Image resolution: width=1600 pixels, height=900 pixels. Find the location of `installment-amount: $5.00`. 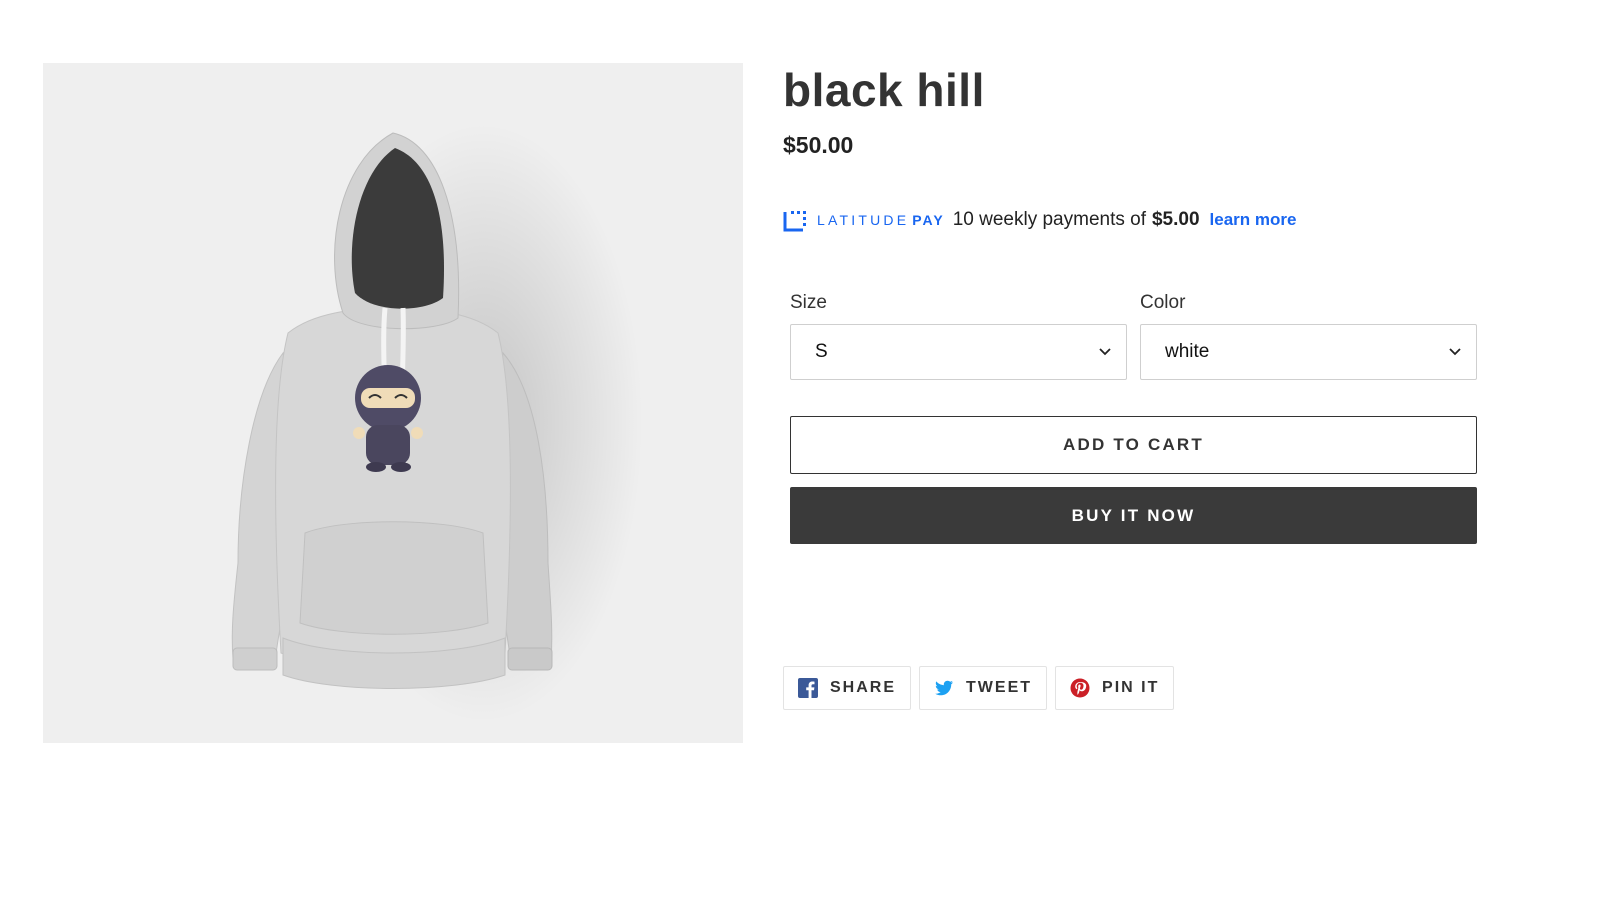

installment-amount: $5.00 is located at coordinates (1175, 219).